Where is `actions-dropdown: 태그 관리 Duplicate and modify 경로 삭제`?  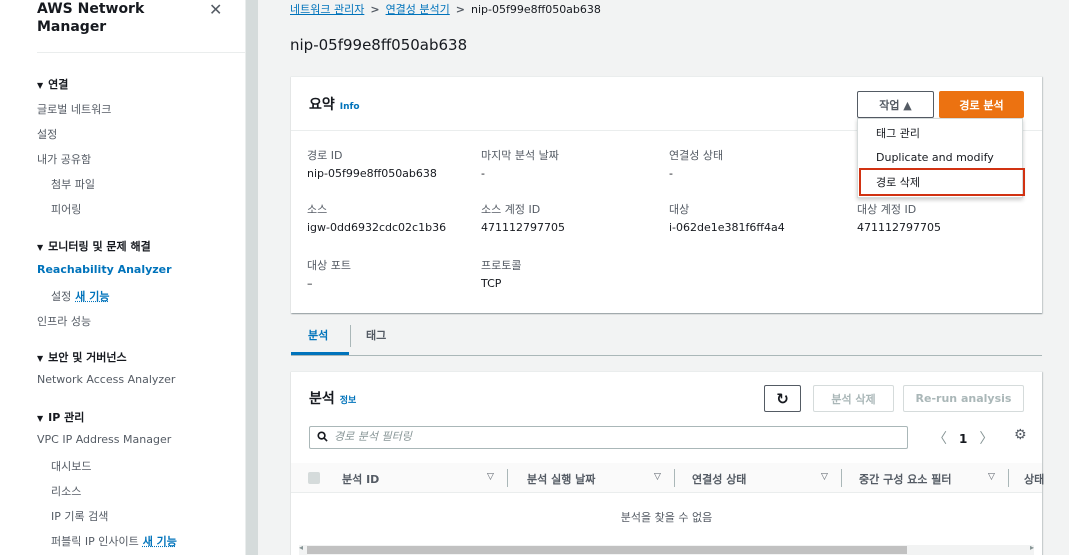 actions-dropdown: 태그 관리 Duplicate and modify 경로 삭제 is located at coordinates (941, 158).